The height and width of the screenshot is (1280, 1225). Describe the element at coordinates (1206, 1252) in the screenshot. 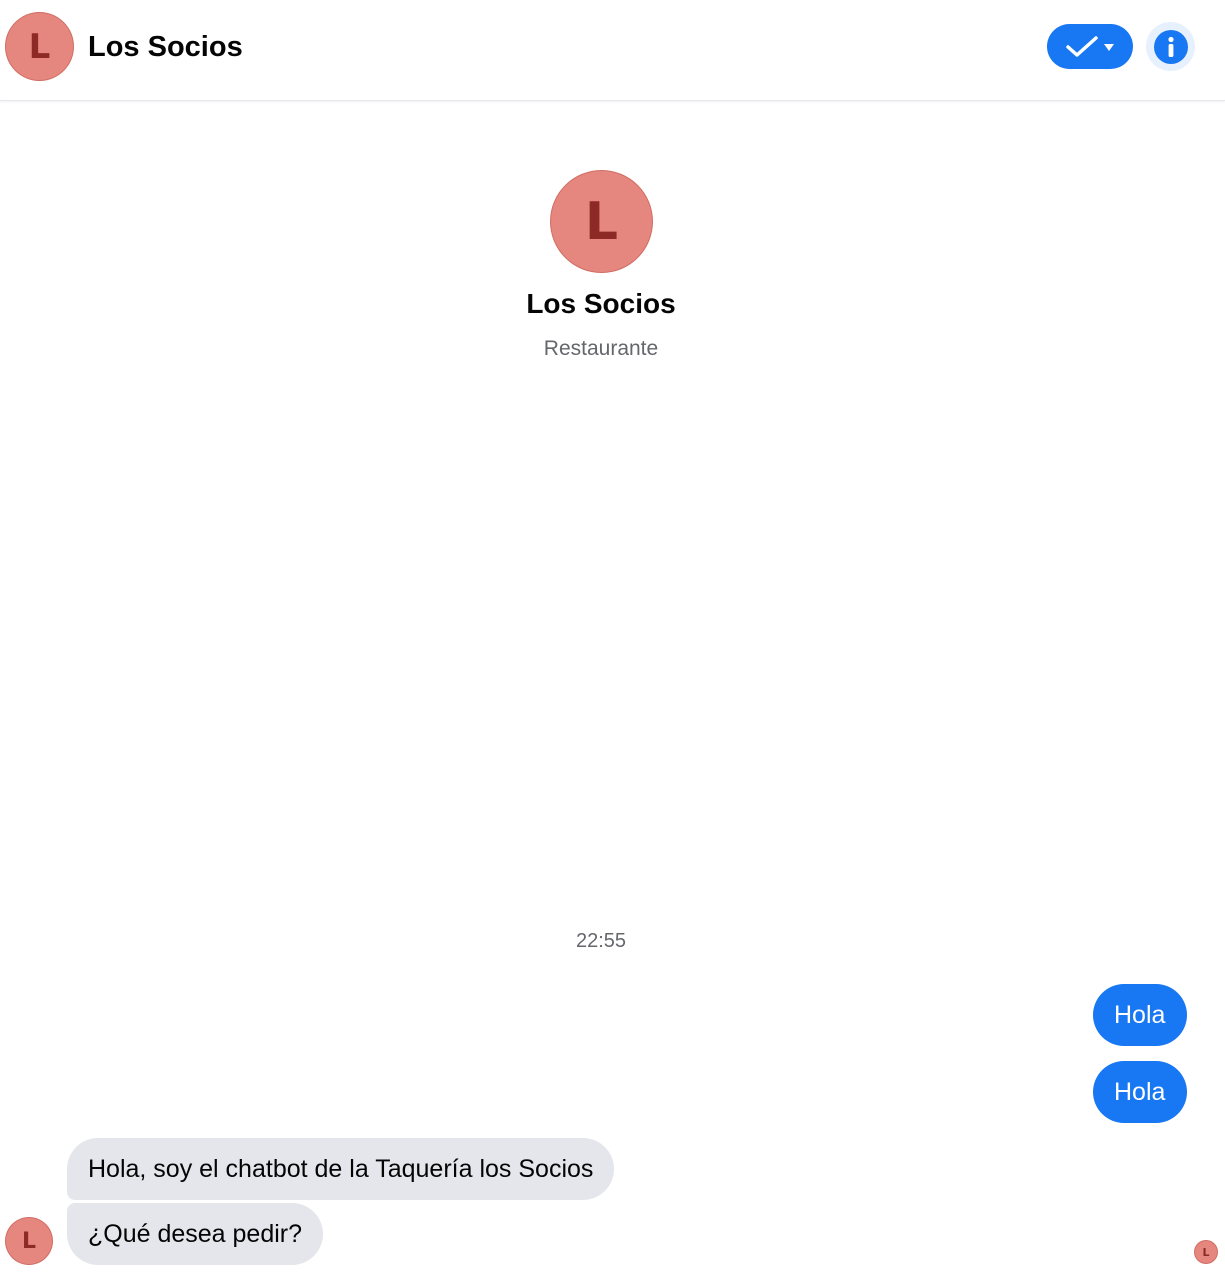

I see `seen-indicator-avatar: L` at that location.